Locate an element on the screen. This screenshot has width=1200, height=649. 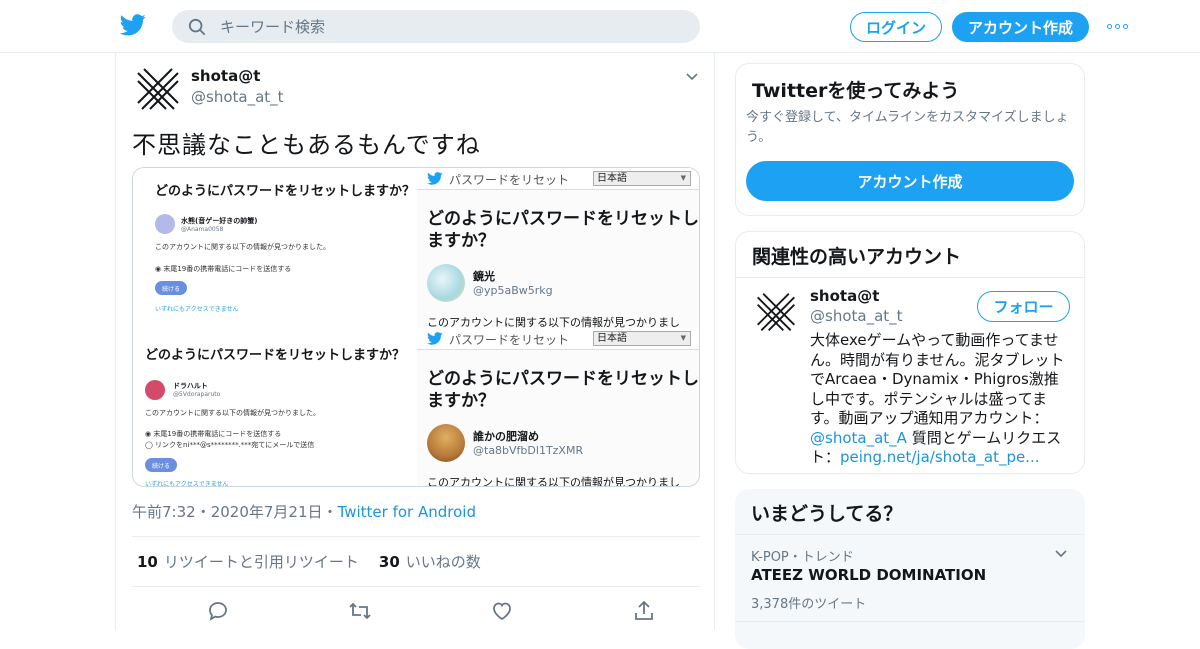
related-account-name: shota@t is located at coordinates (844, 296).